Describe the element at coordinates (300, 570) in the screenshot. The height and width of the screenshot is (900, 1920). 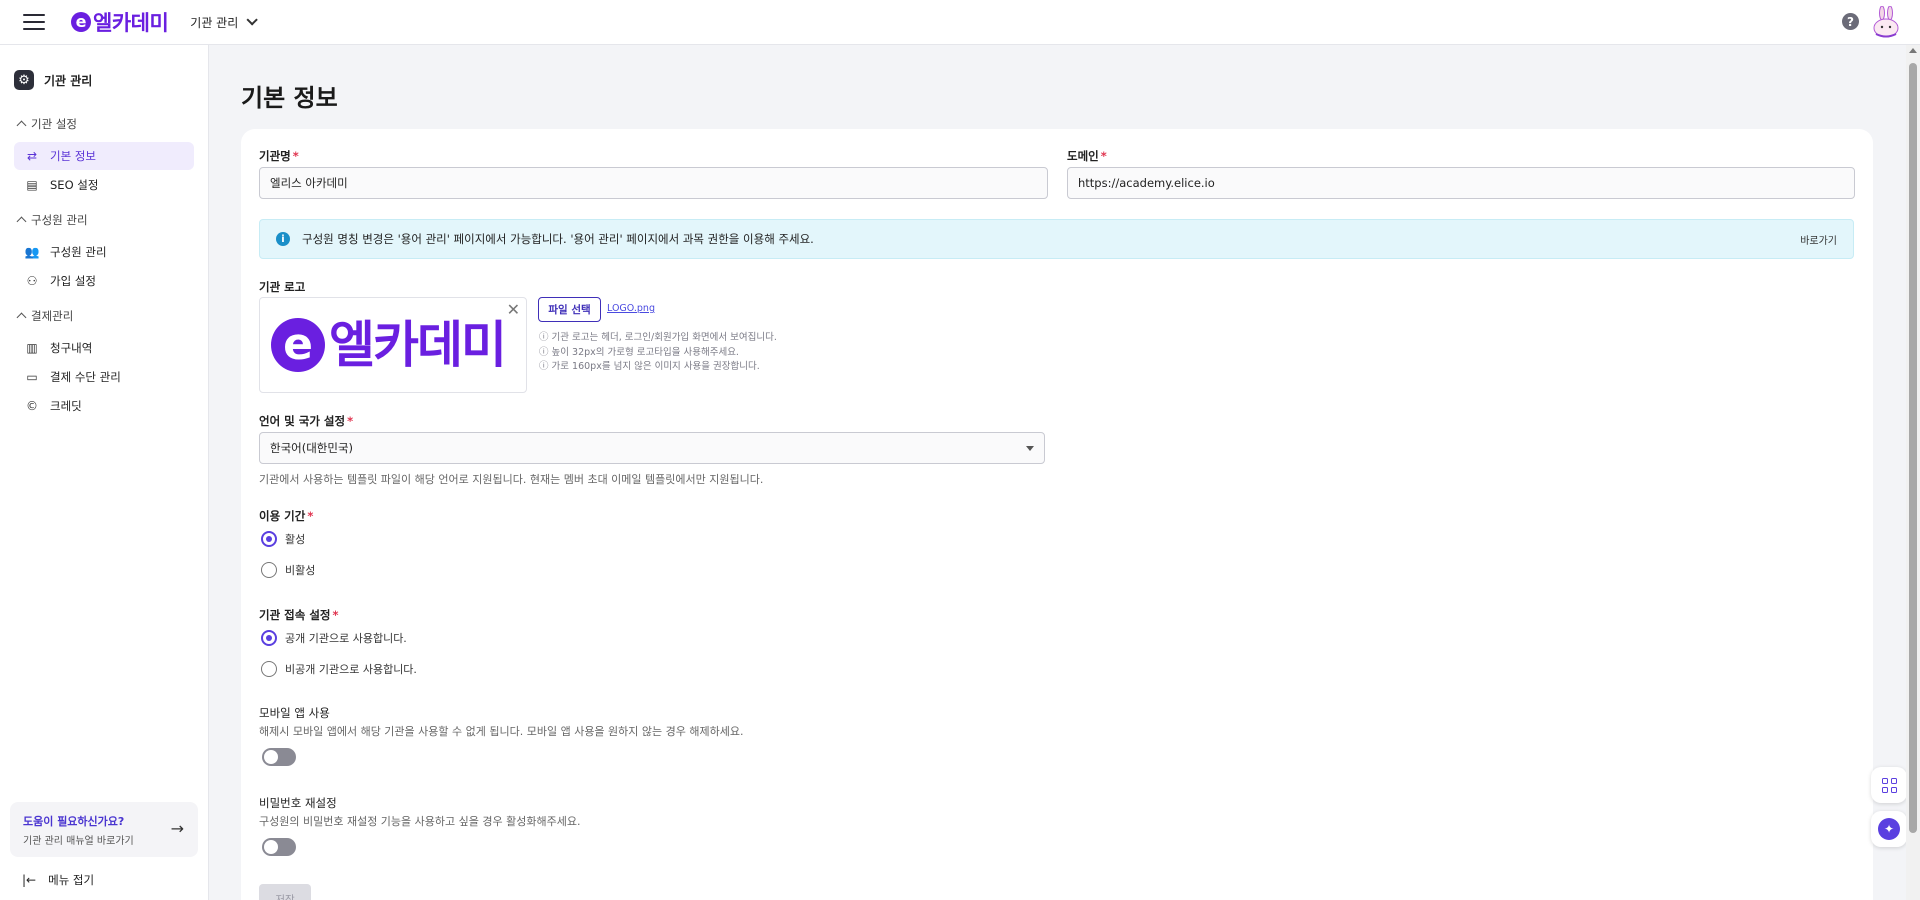
I see `radio-label: 비활성` at that location.